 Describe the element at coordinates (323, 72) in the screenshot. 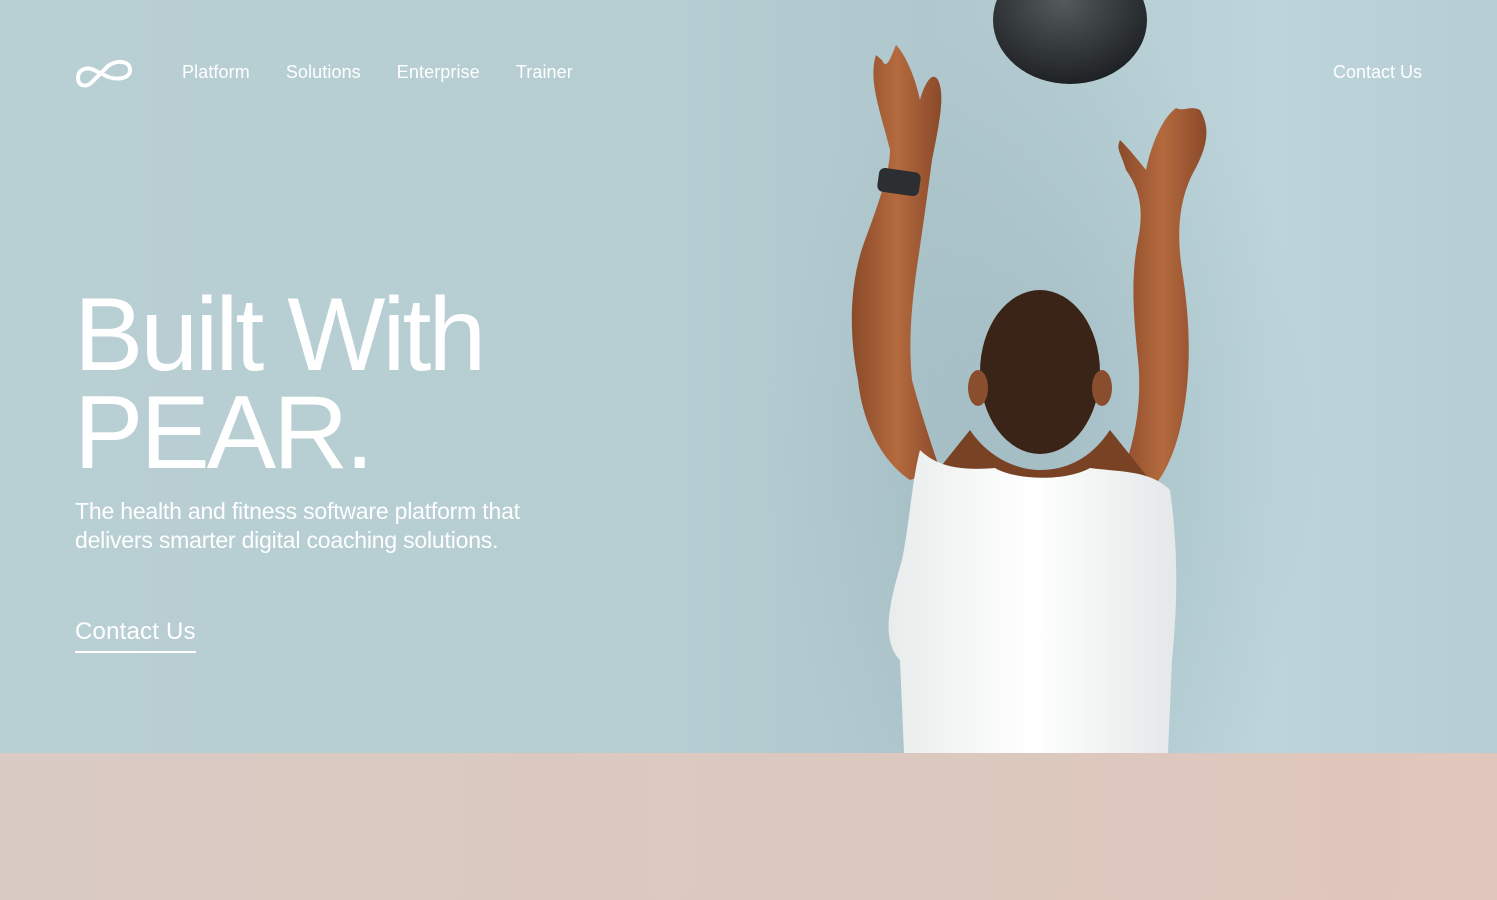

I see `nav-link-solutions: Solutions` at that location.